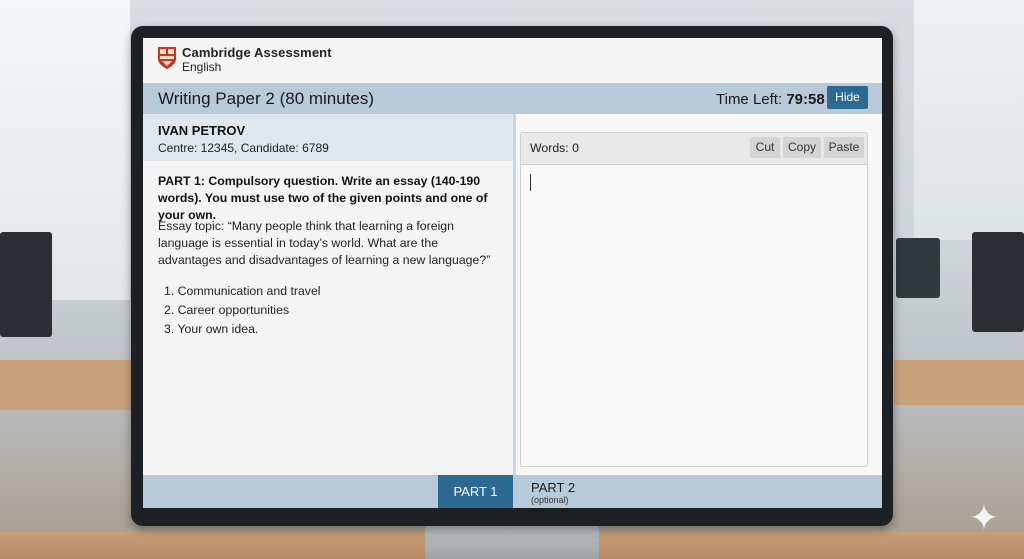  What do you see at coordinates (243, 148) in the screenshot?
I see `candidate-details: Centre: 12345, Candidate: 6789` at bounding box center [243, 148].